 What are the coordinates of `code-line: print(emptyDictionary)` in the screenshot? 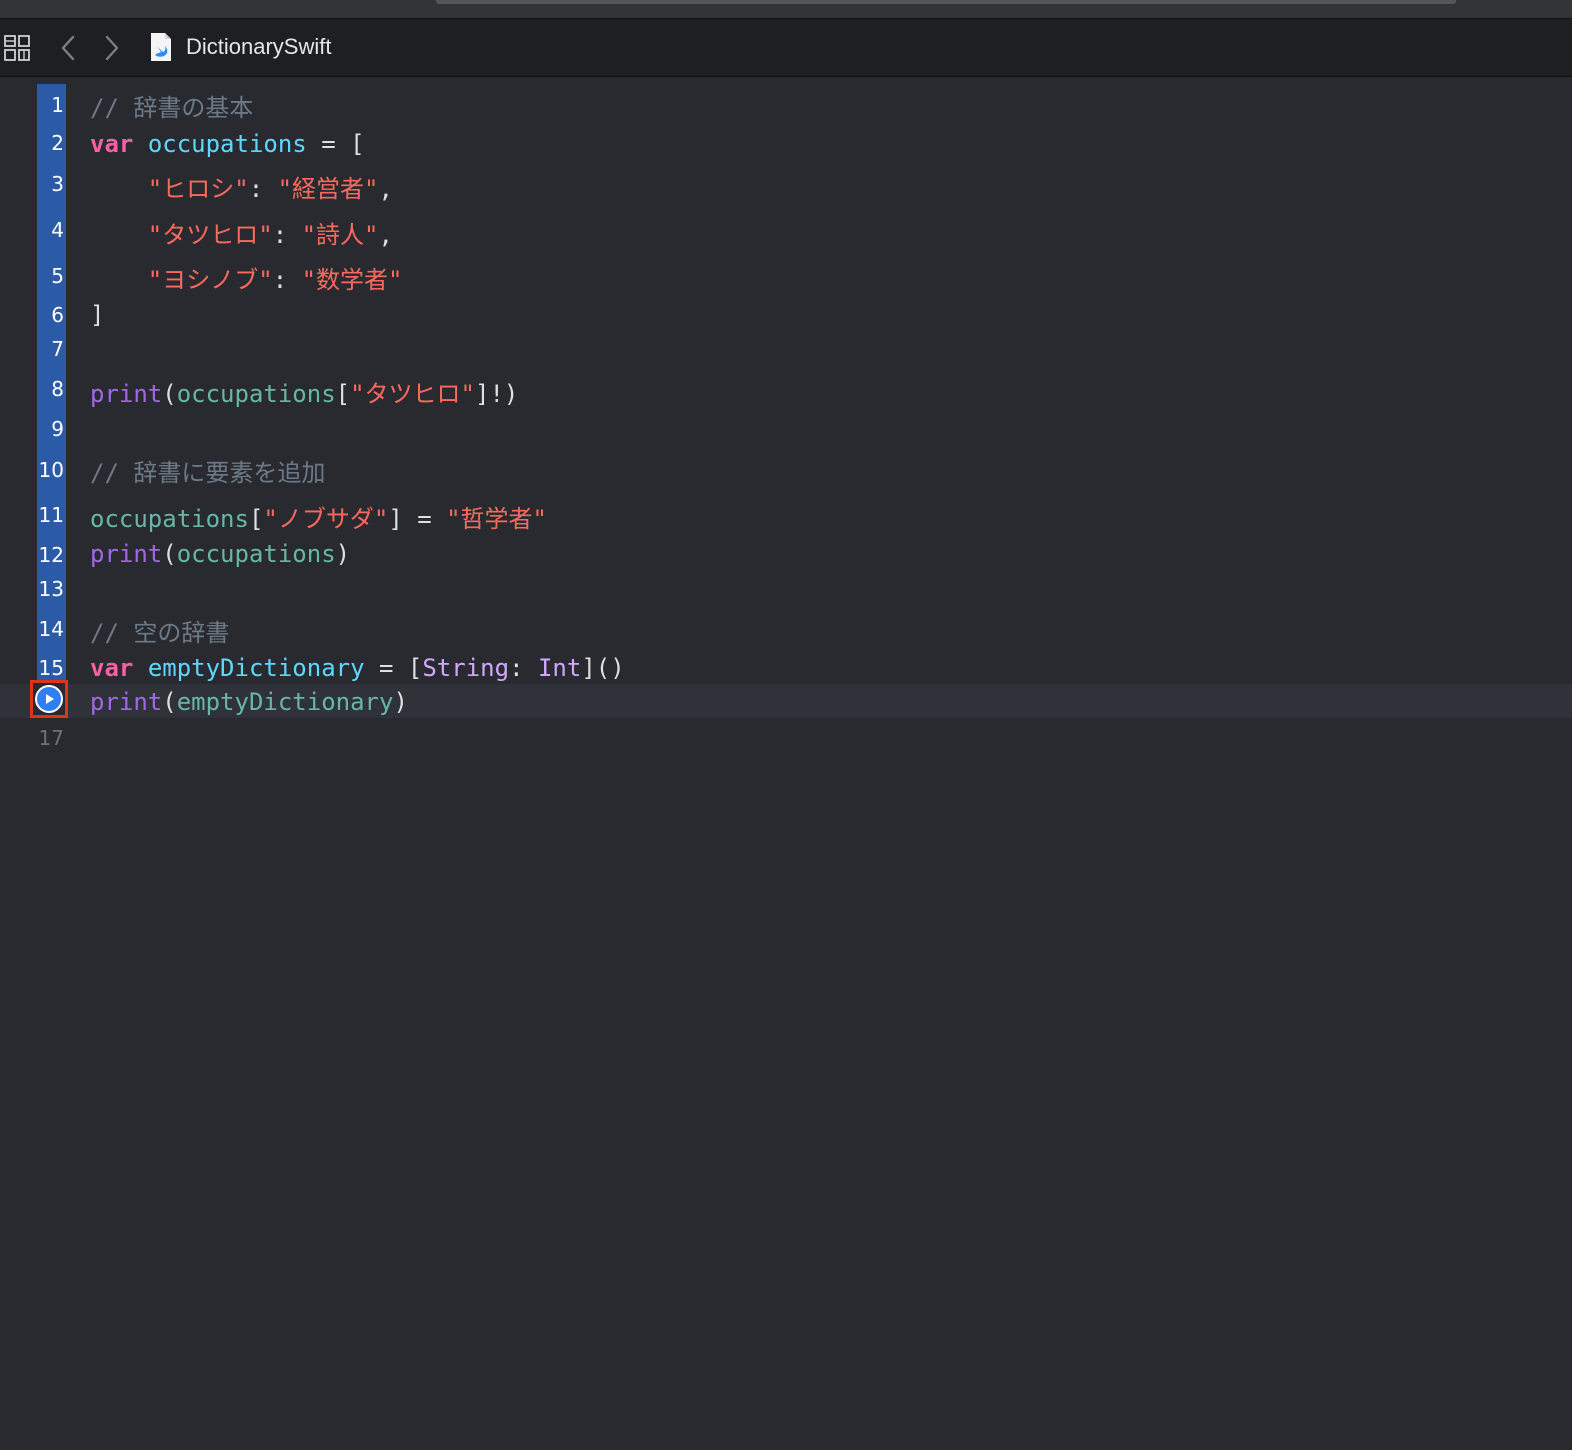 It's located at (249, 702).